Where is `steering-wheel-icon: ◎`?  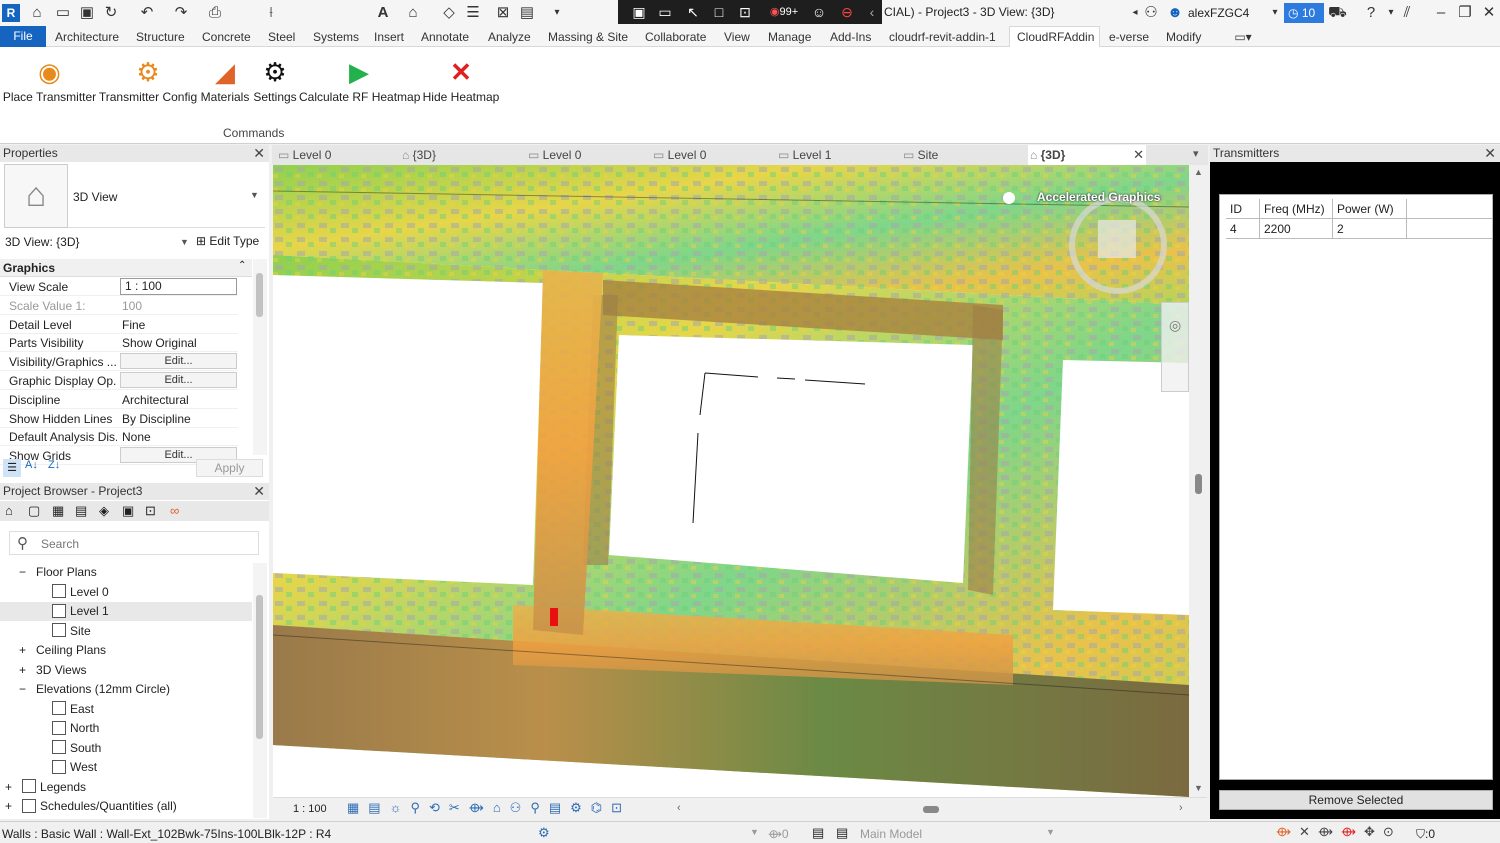 steering-wheel-icon: ◎ is located at coordinates (1175, 325).